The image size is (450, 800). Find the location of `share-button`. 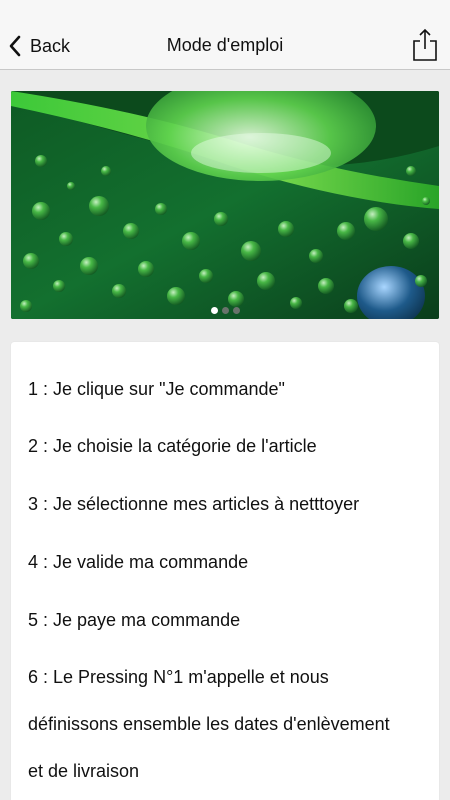

share-button is located at coordinates (425, 45).